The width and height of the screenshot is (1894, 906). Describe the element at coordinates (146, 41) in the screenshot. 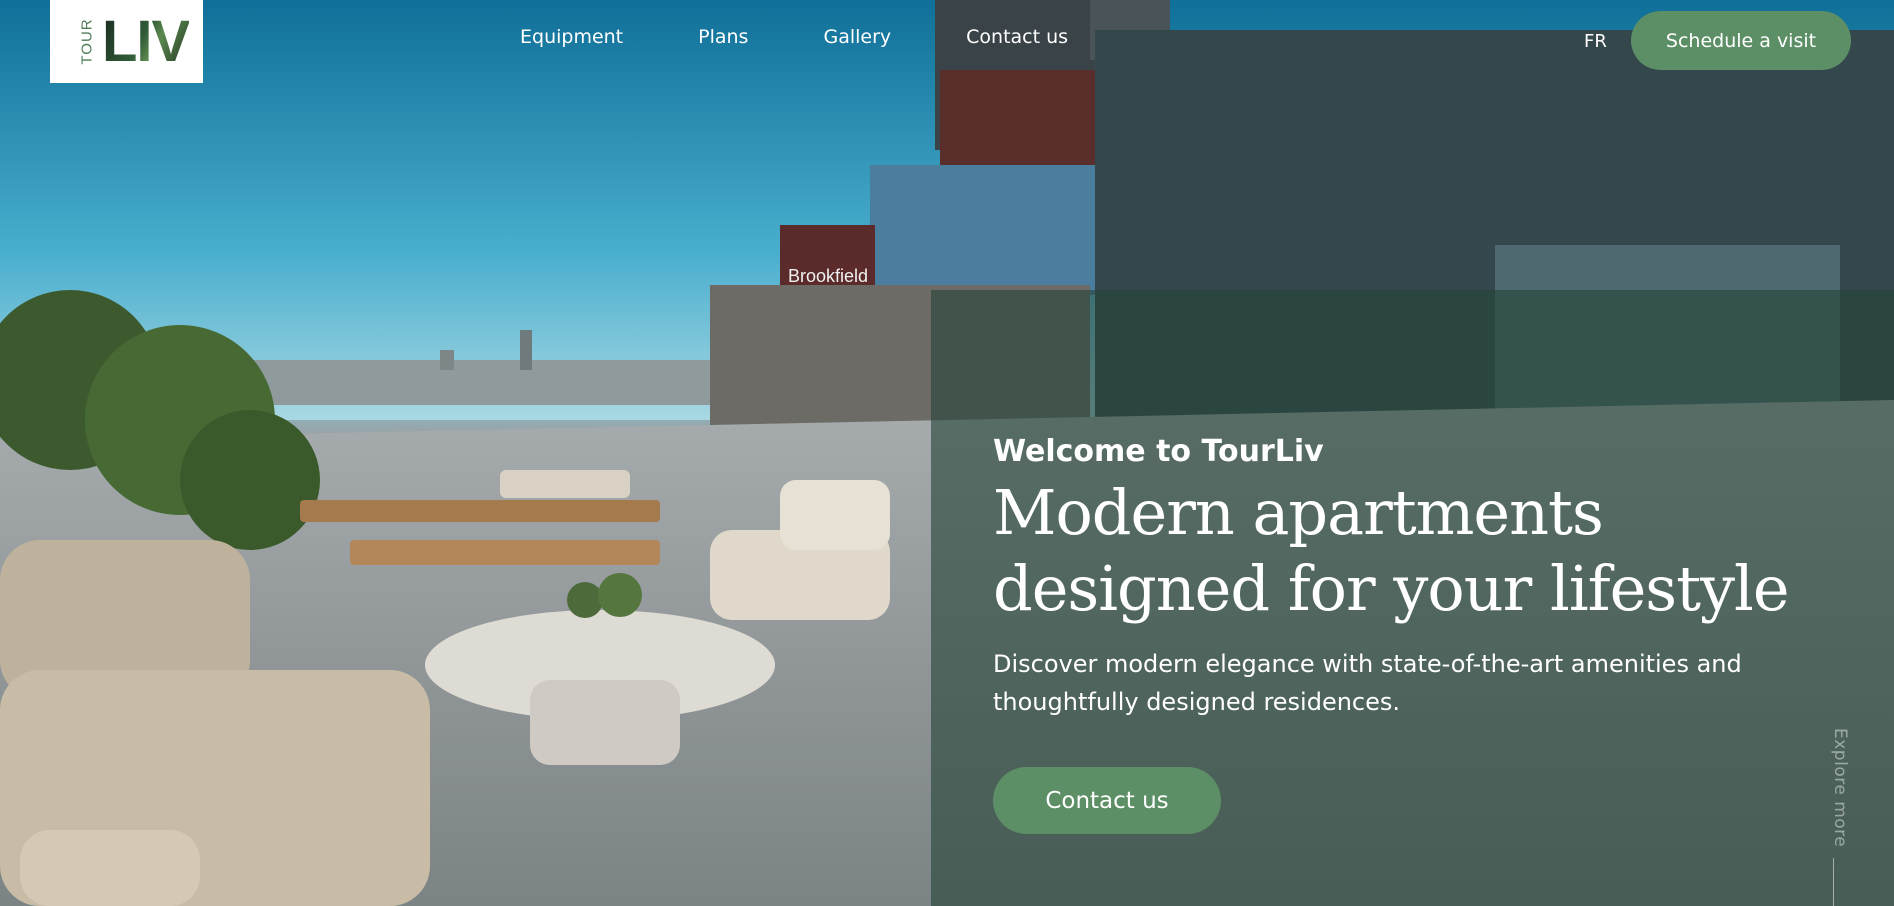

I see `logo-big-text: LIV` at that location.